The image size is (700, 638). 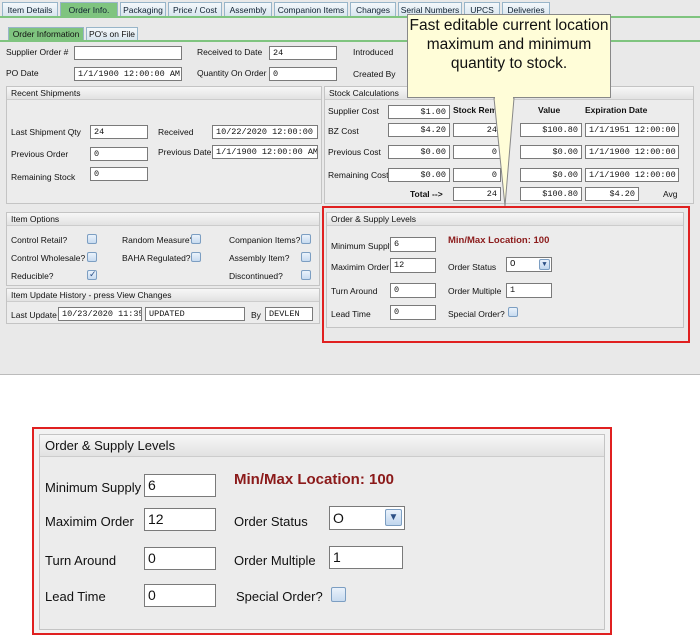 What do you see at coordinates (393, 517) in the screenshot?
I see `chevron-down-icon: ▼` at bounding box center [393, 517].